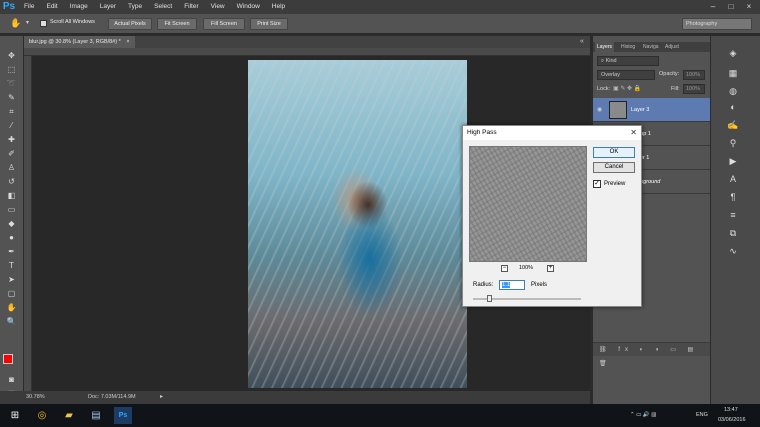  I want to click on menu-file: File, so click(29, 7).